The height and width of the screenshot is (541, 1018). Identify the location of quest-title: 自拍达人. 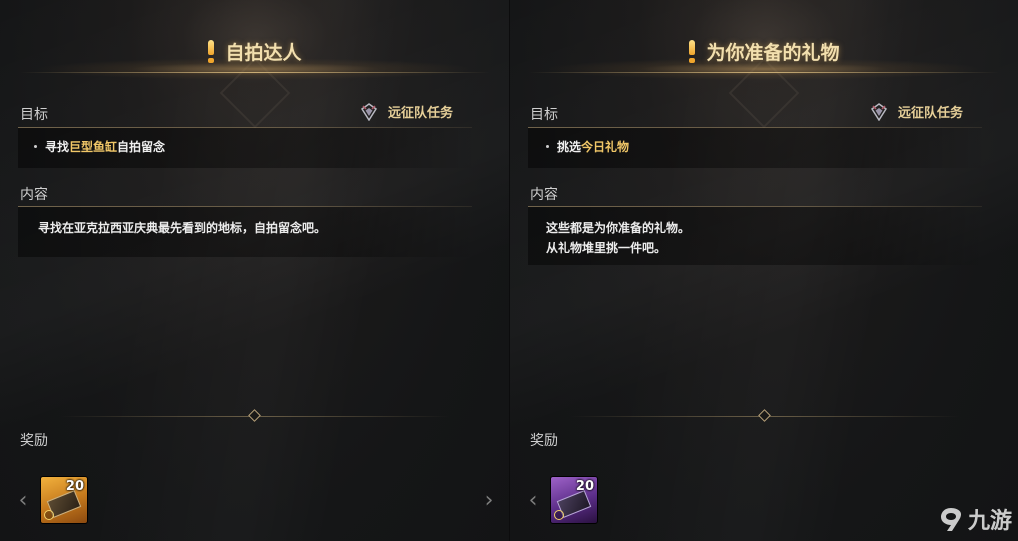
(254, 51).